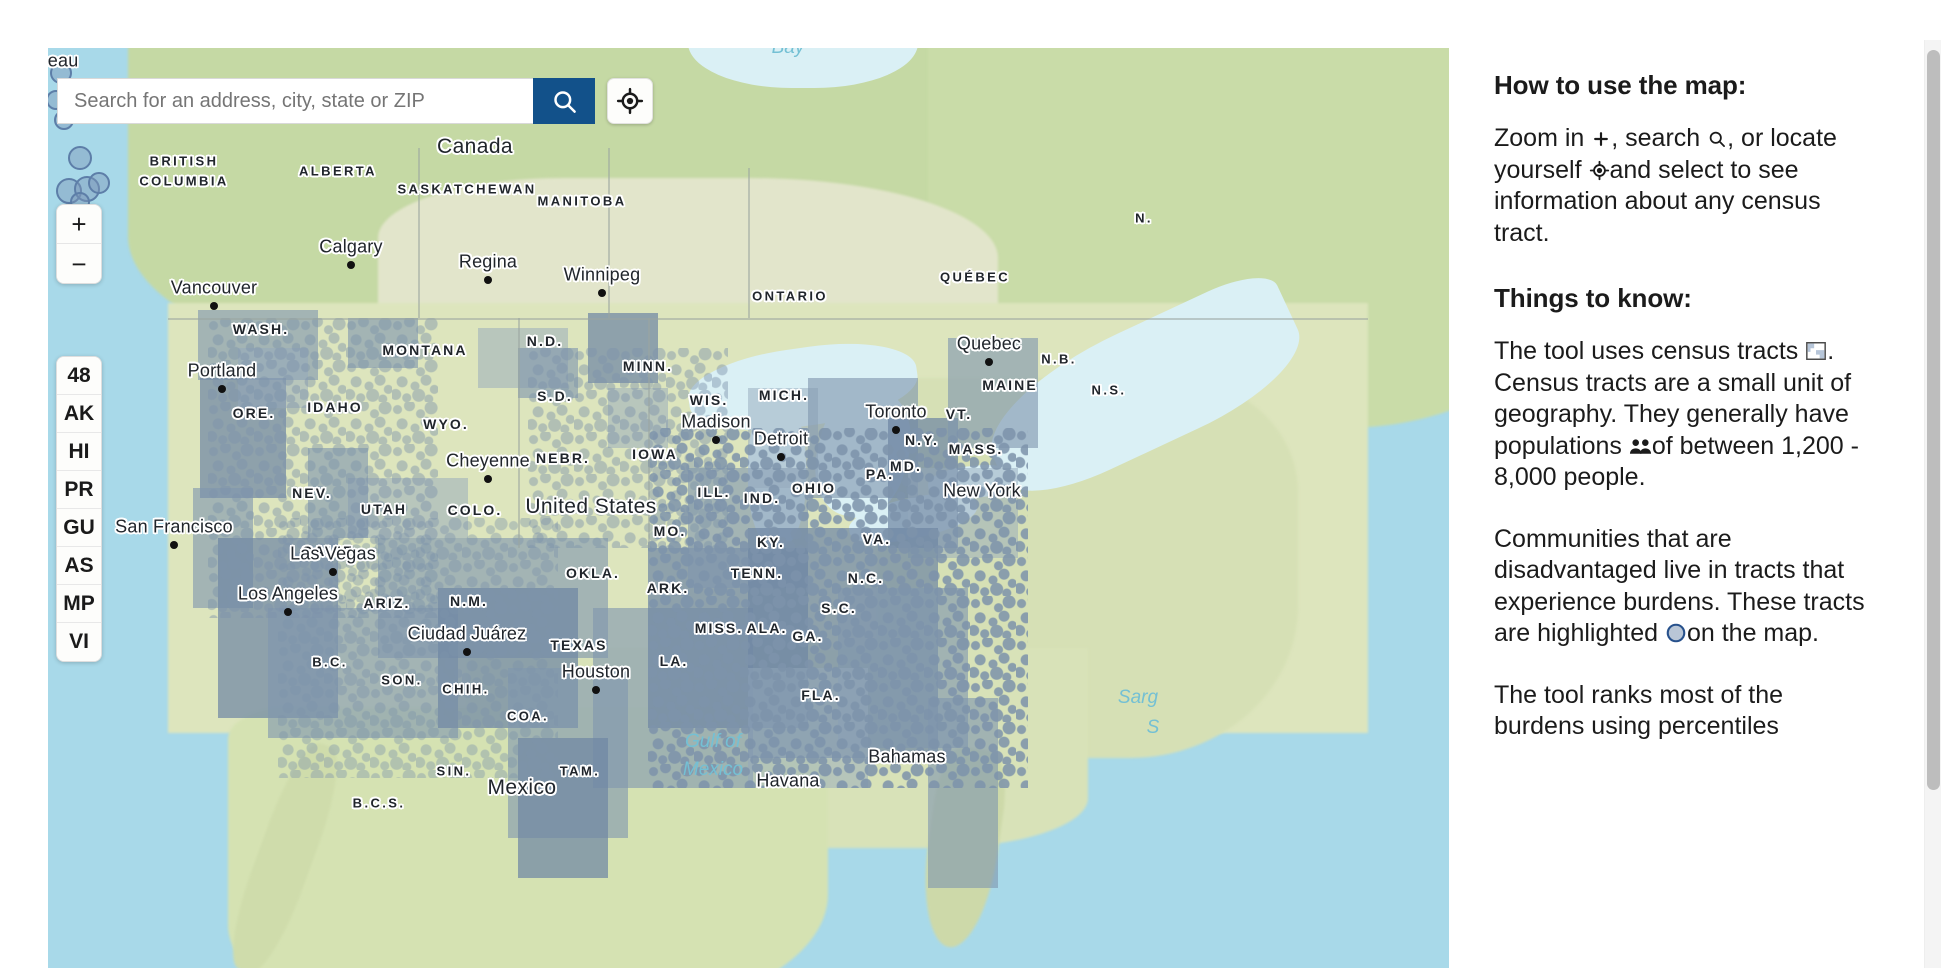 The height and width of the screenshot is (968, 1947). I want to click on territory-button-ak: AK, so click(79, 414).